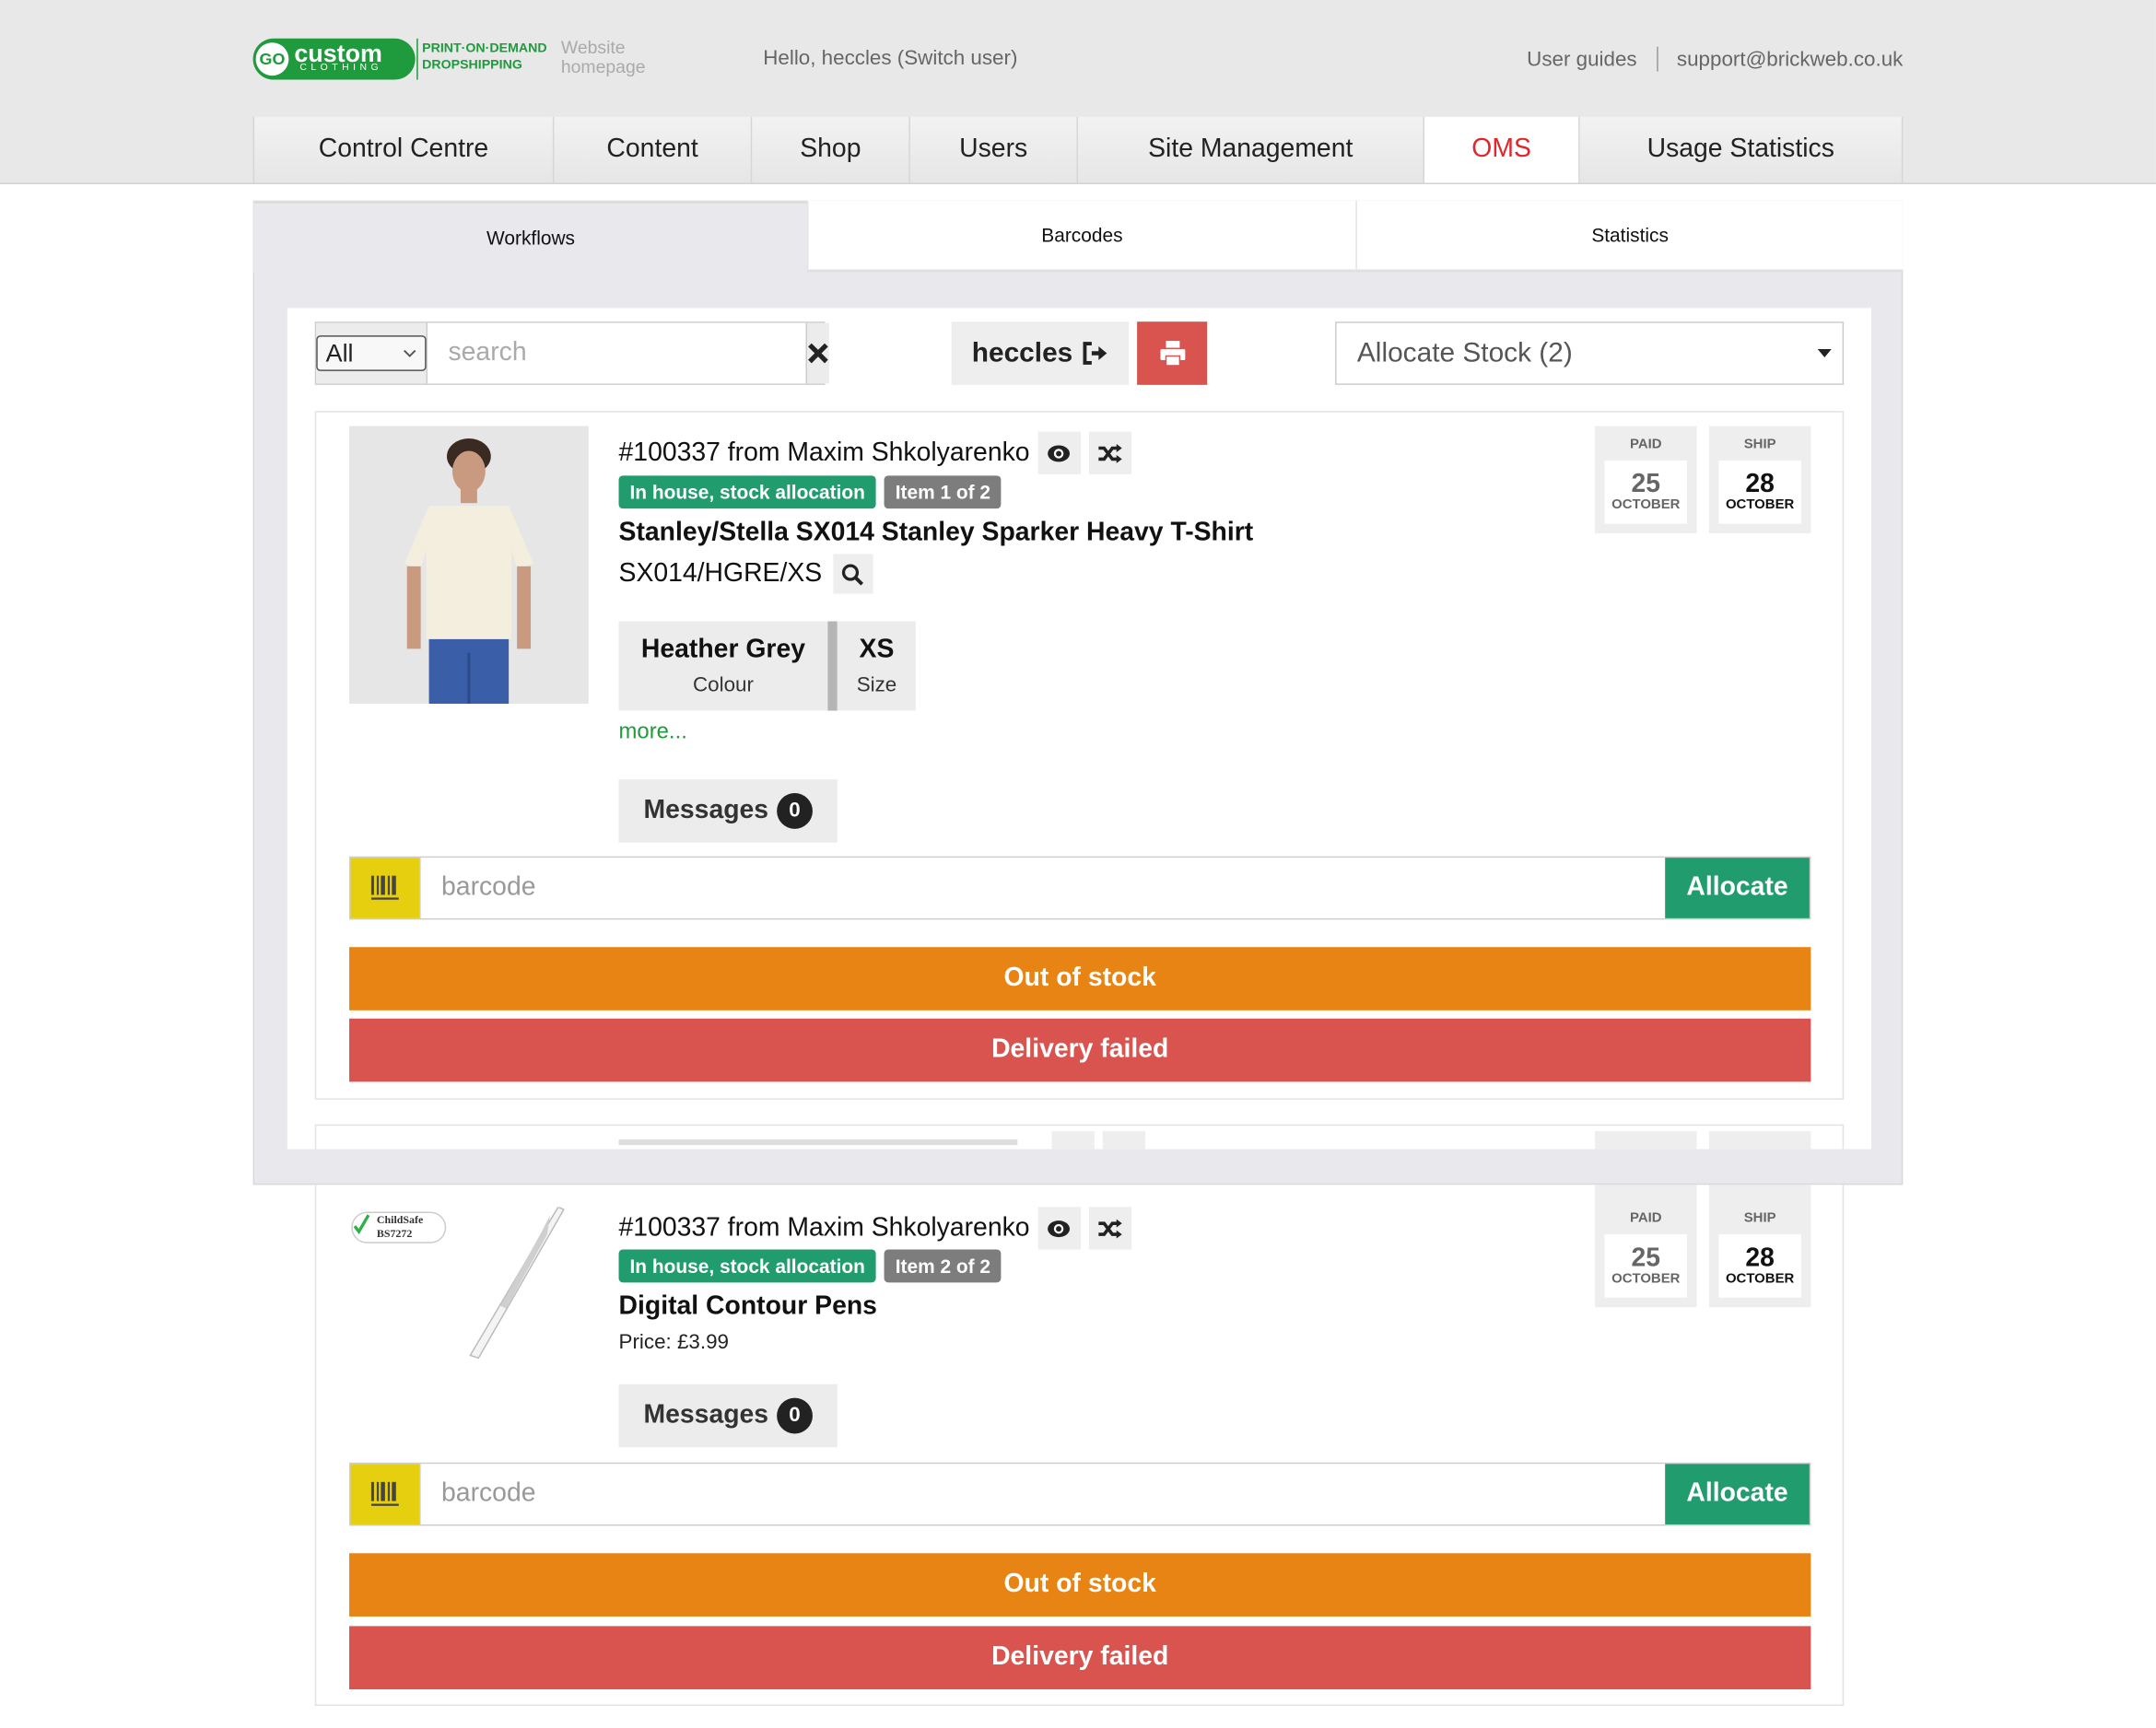  I want to click on attribute-size: XS Size, so click(877, 666).